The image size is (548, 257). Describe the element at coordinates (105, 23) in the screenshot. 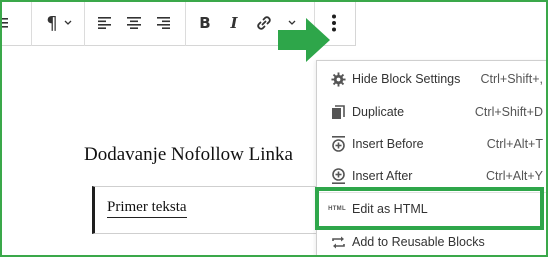

I see `align-left-icon` at that location.